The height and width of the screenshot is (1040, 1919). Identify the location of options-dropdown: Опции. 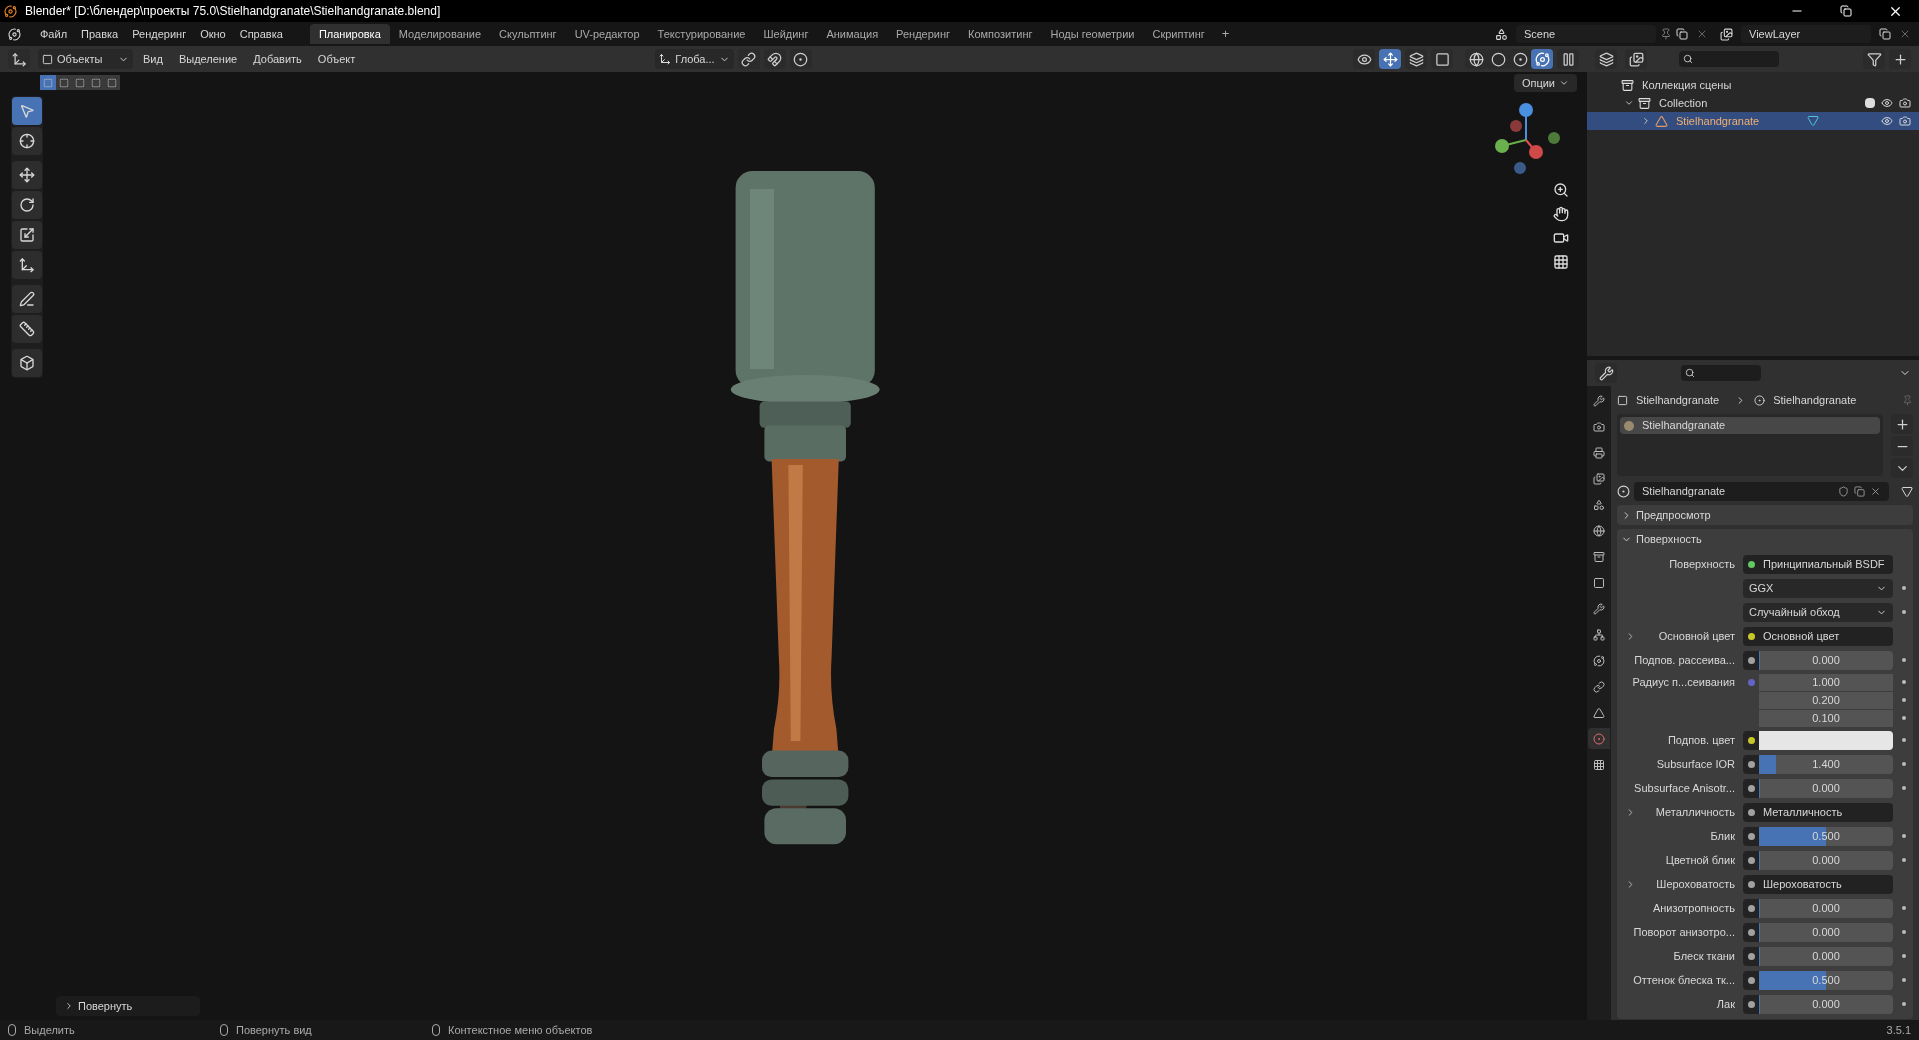
(1545, 83).